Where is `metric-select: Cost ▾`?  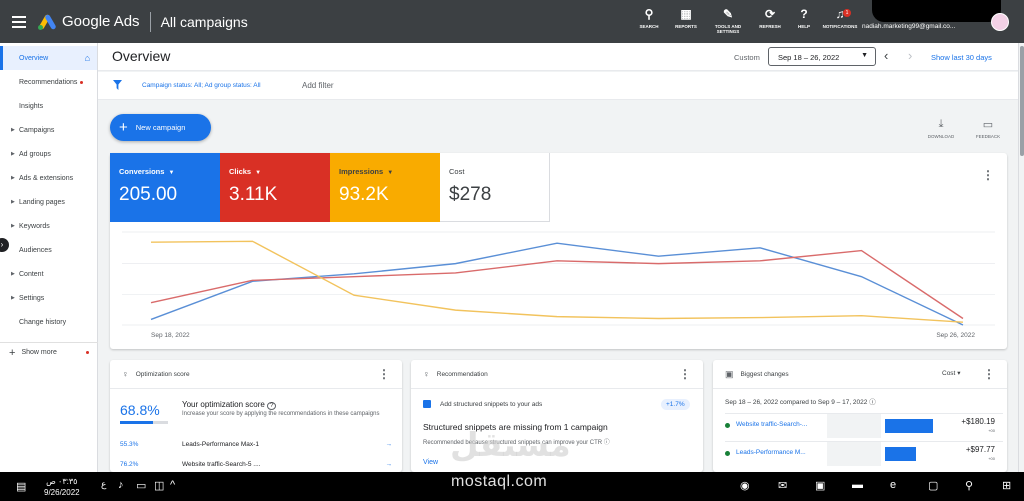
metric-select: Cost ▾ is located at coordinates (951, 373).